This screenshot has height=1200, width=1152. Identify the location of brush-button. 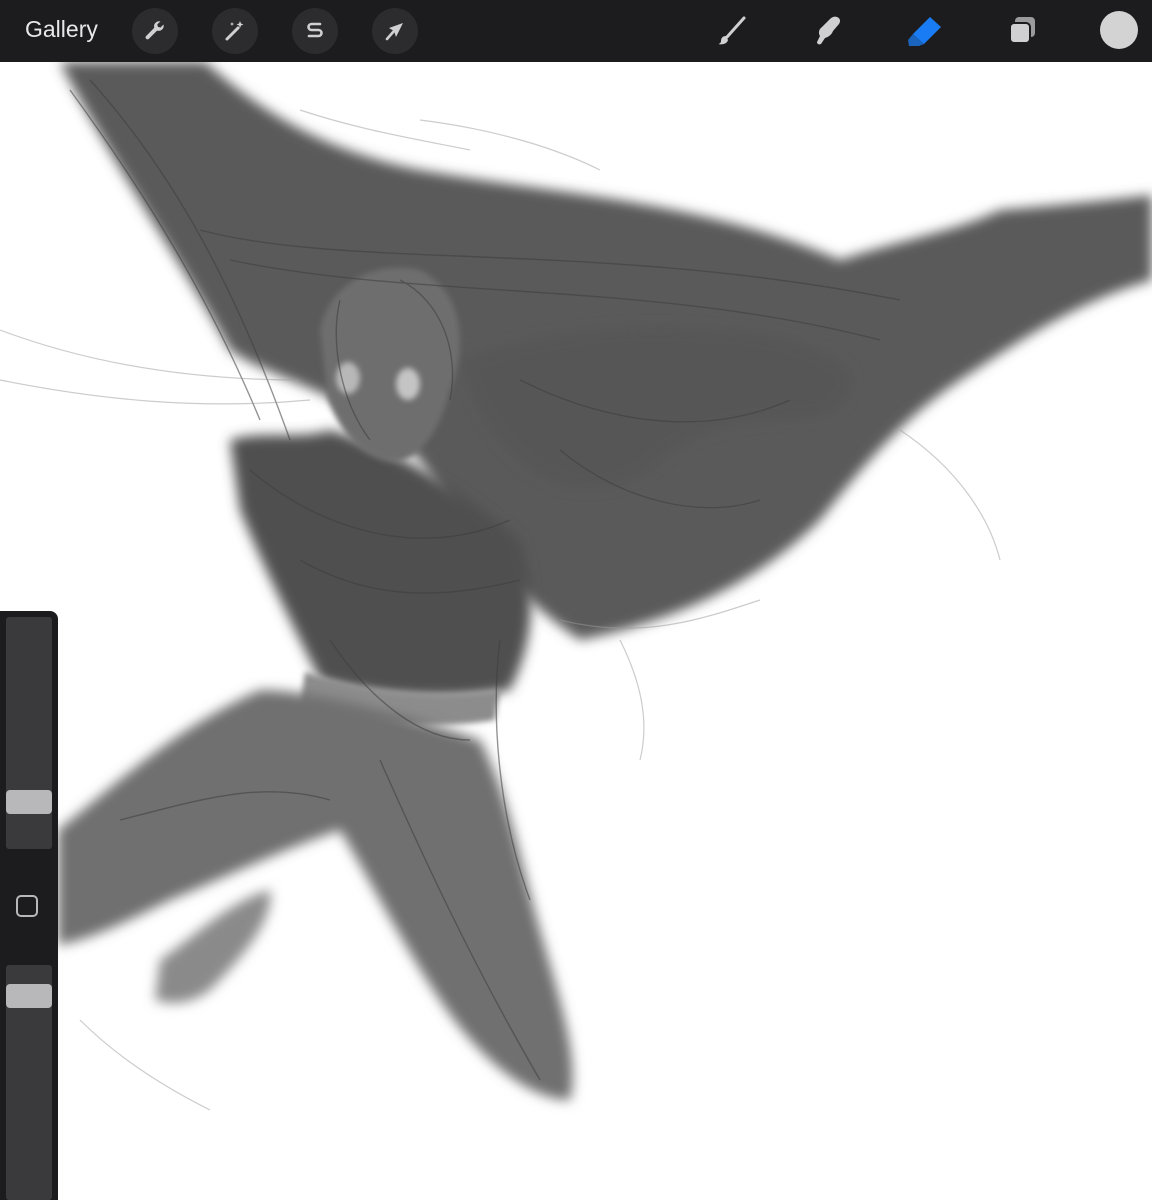
(732, 31).